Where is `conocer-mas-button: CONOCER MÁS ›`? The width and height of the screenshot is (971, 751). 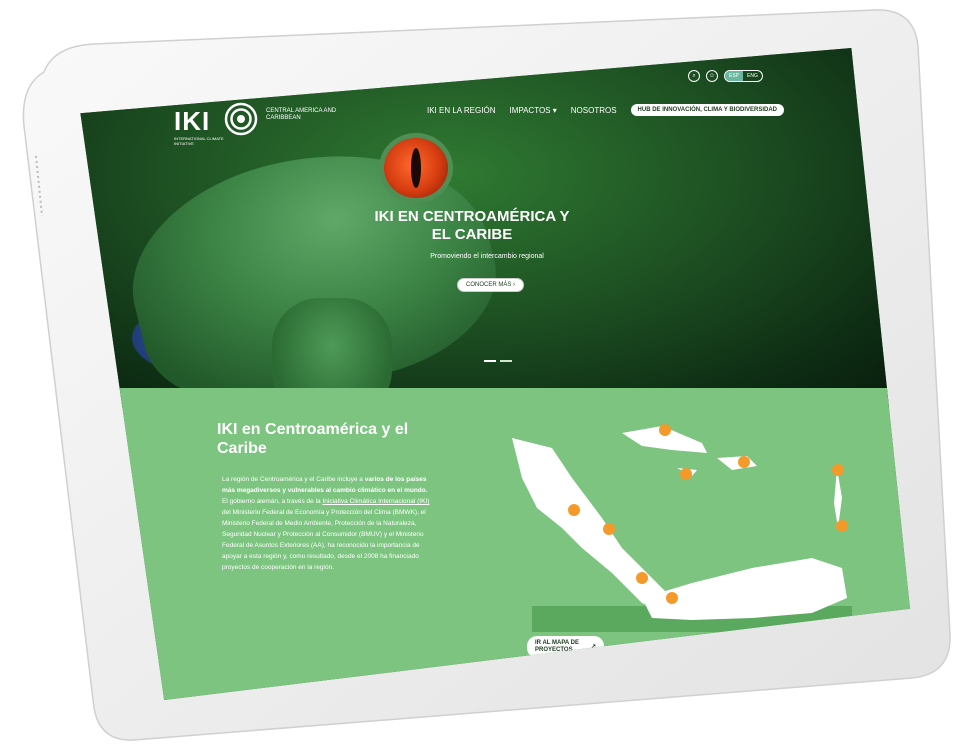 conocer-mas-button: CONOCER MÁS › is located at coordinates (491, 285).